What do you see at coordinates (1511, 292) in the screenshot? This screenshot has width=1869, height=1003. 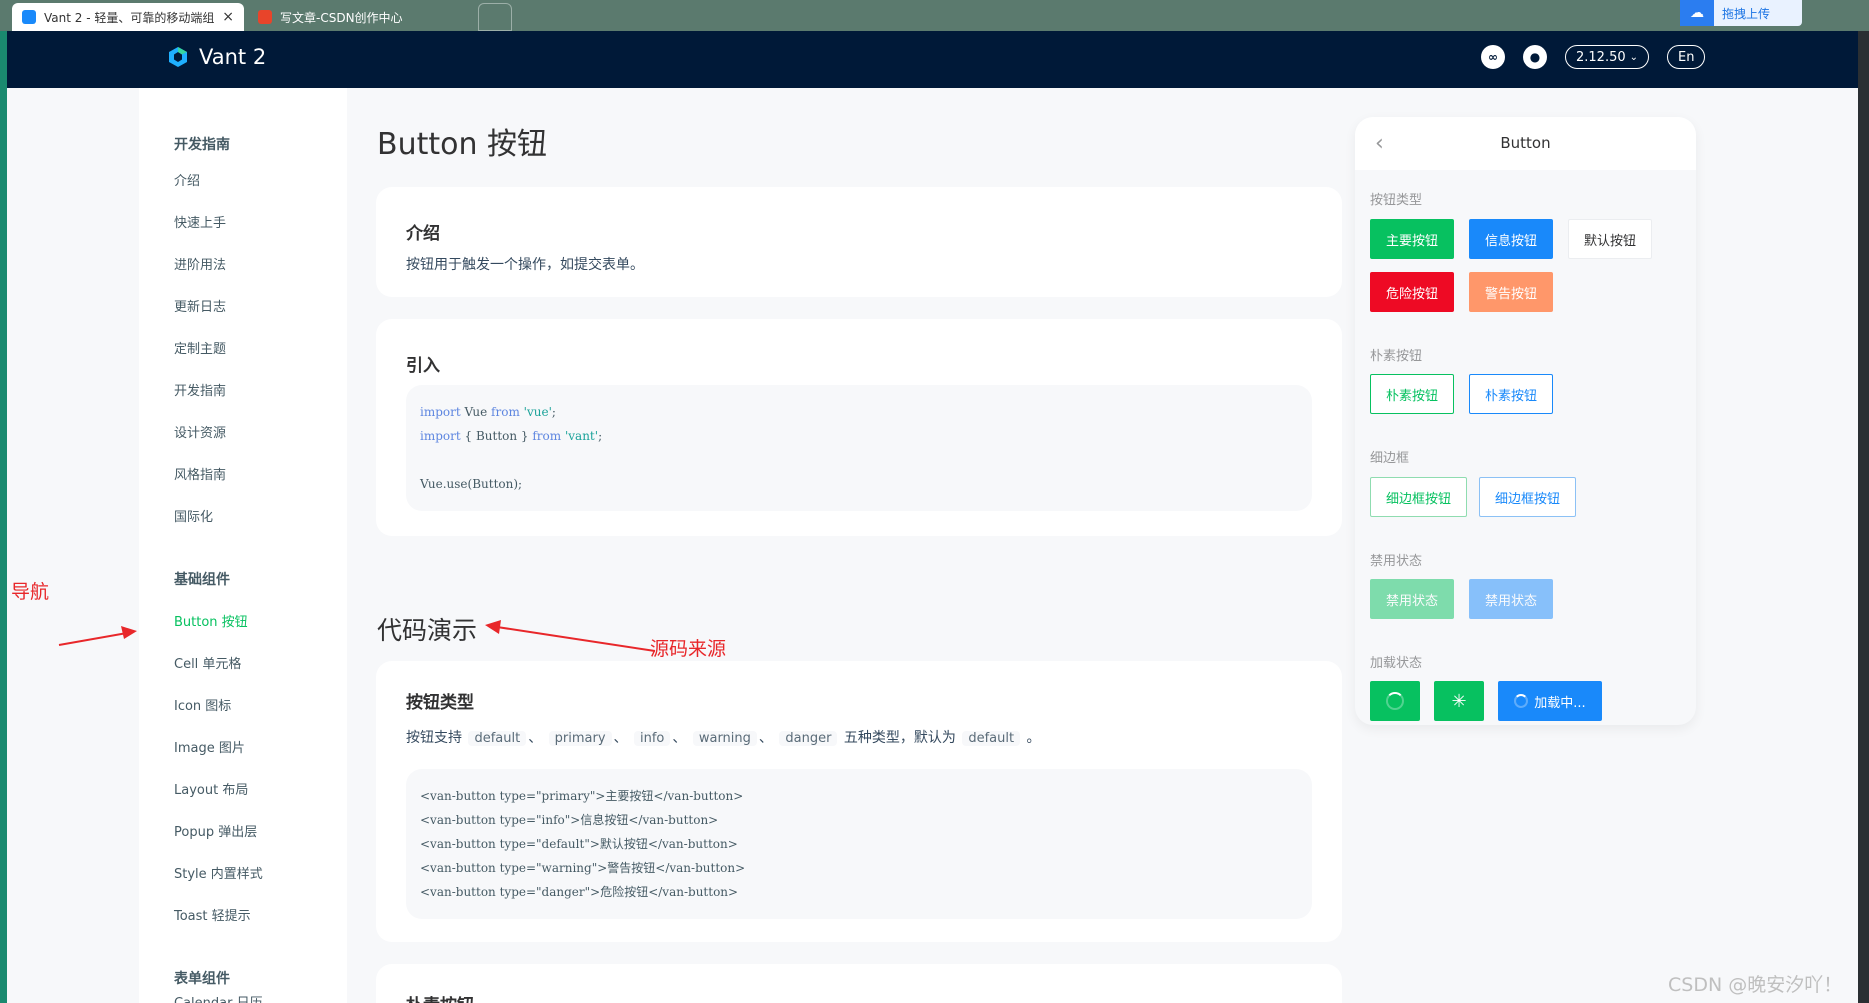 I see `warning-button: 警告按钮` at bounding box center [1511, 292].